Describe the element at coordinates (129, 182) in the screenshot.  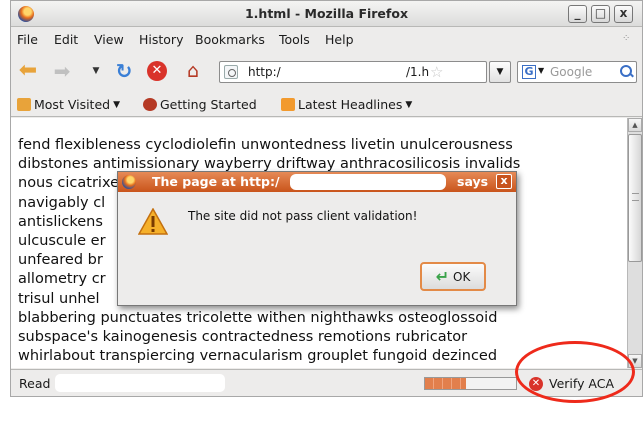
I see `firefox-logo-icon` at that location.